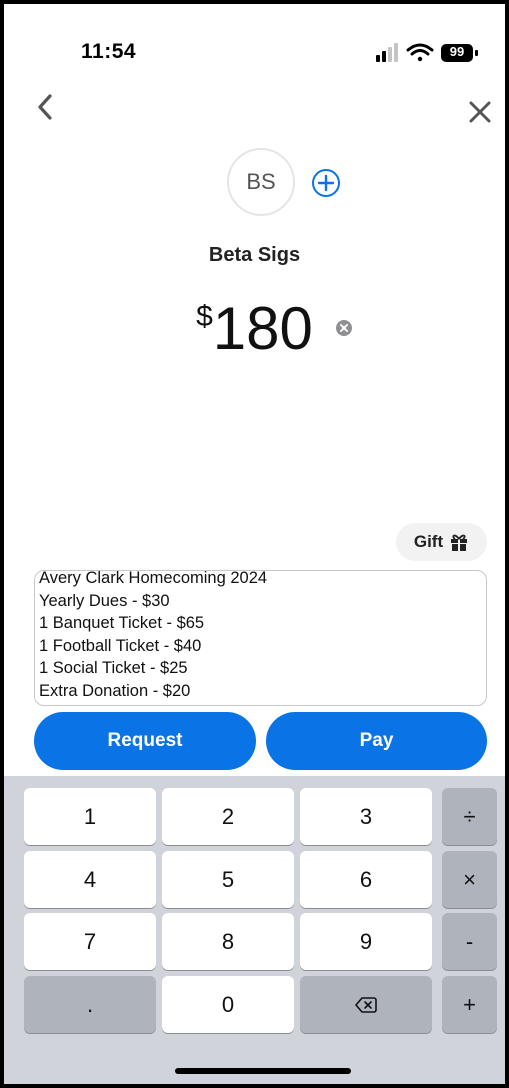 This screenshot has width=509, height=1088. What do you see at coordinates (46, 107) in the screenshot?
I see `back-chevron-icon` at bounding box center [46, 107].